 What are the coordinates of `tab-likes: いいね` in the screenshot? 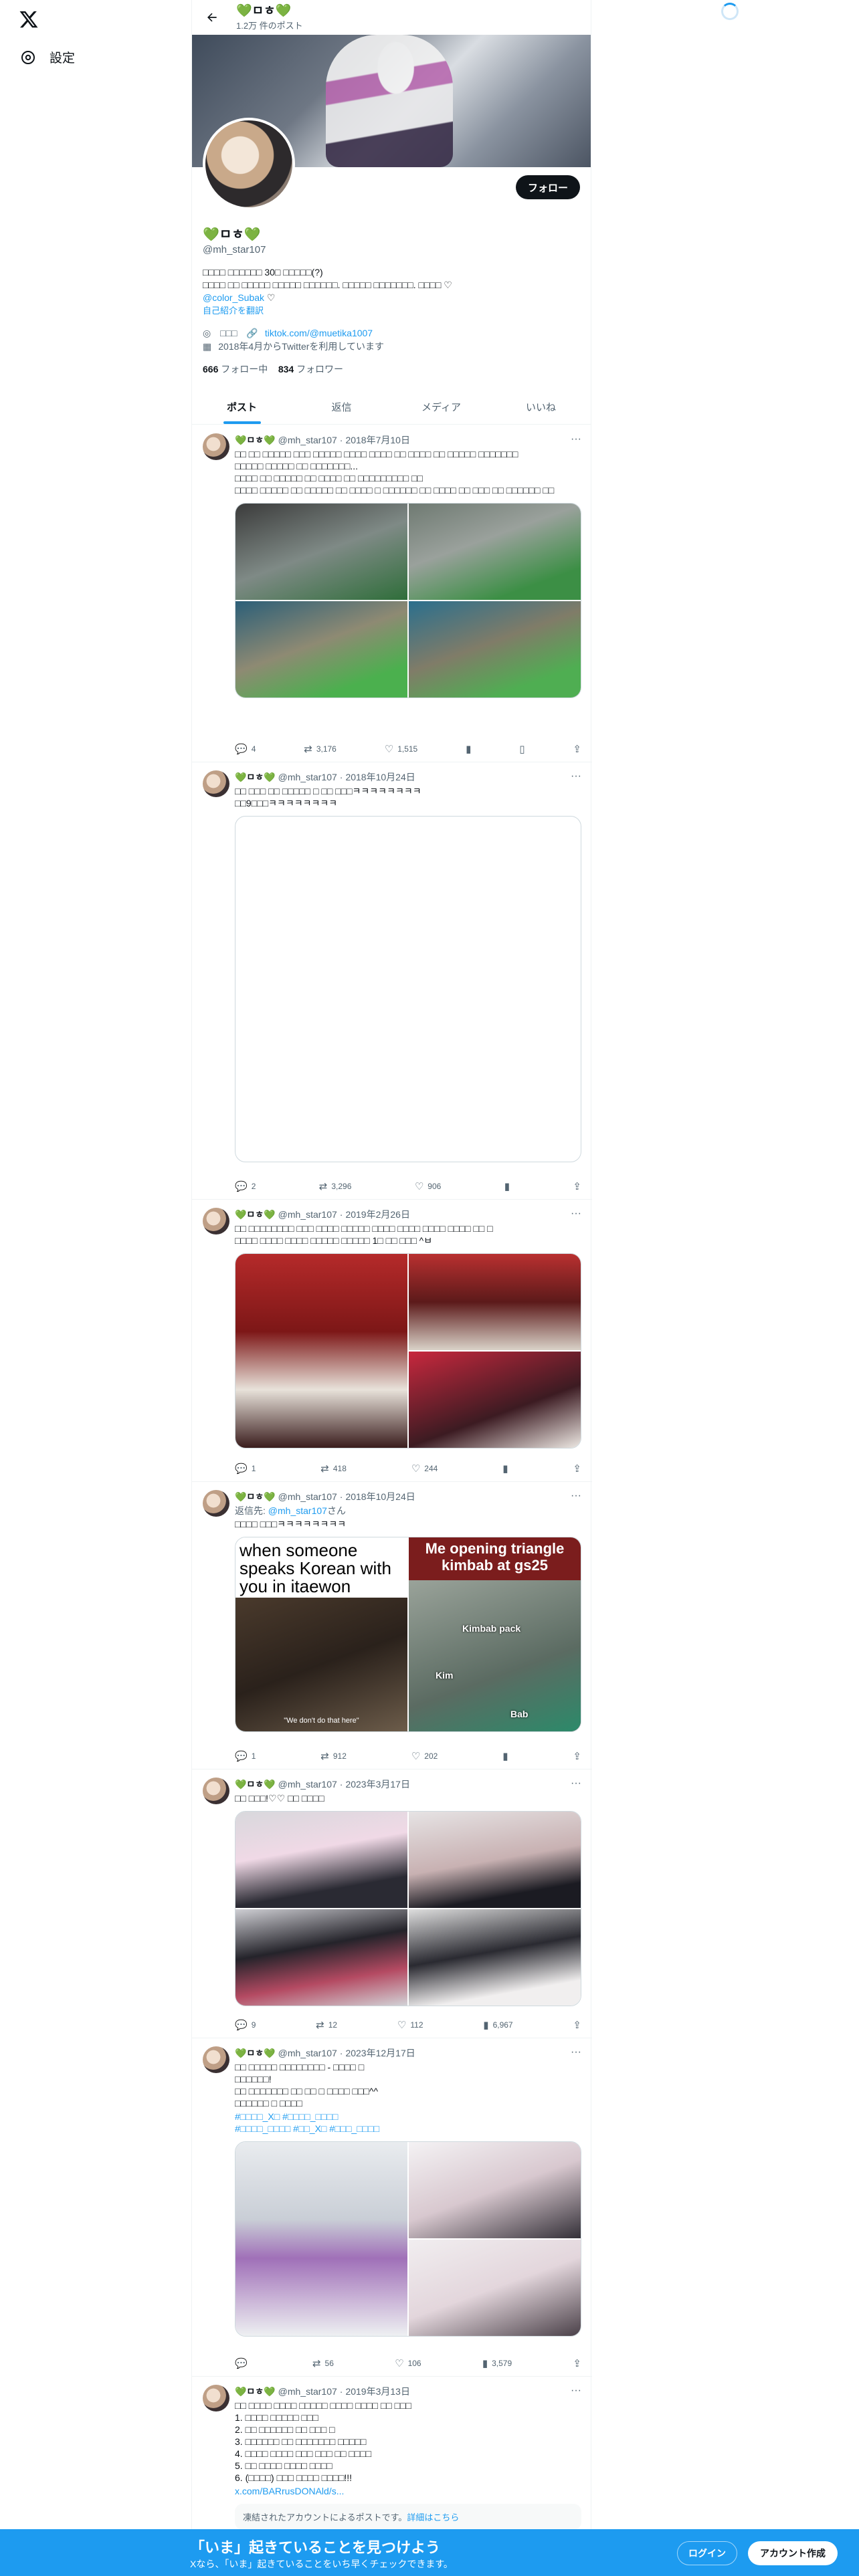 It's located at (541, 406).